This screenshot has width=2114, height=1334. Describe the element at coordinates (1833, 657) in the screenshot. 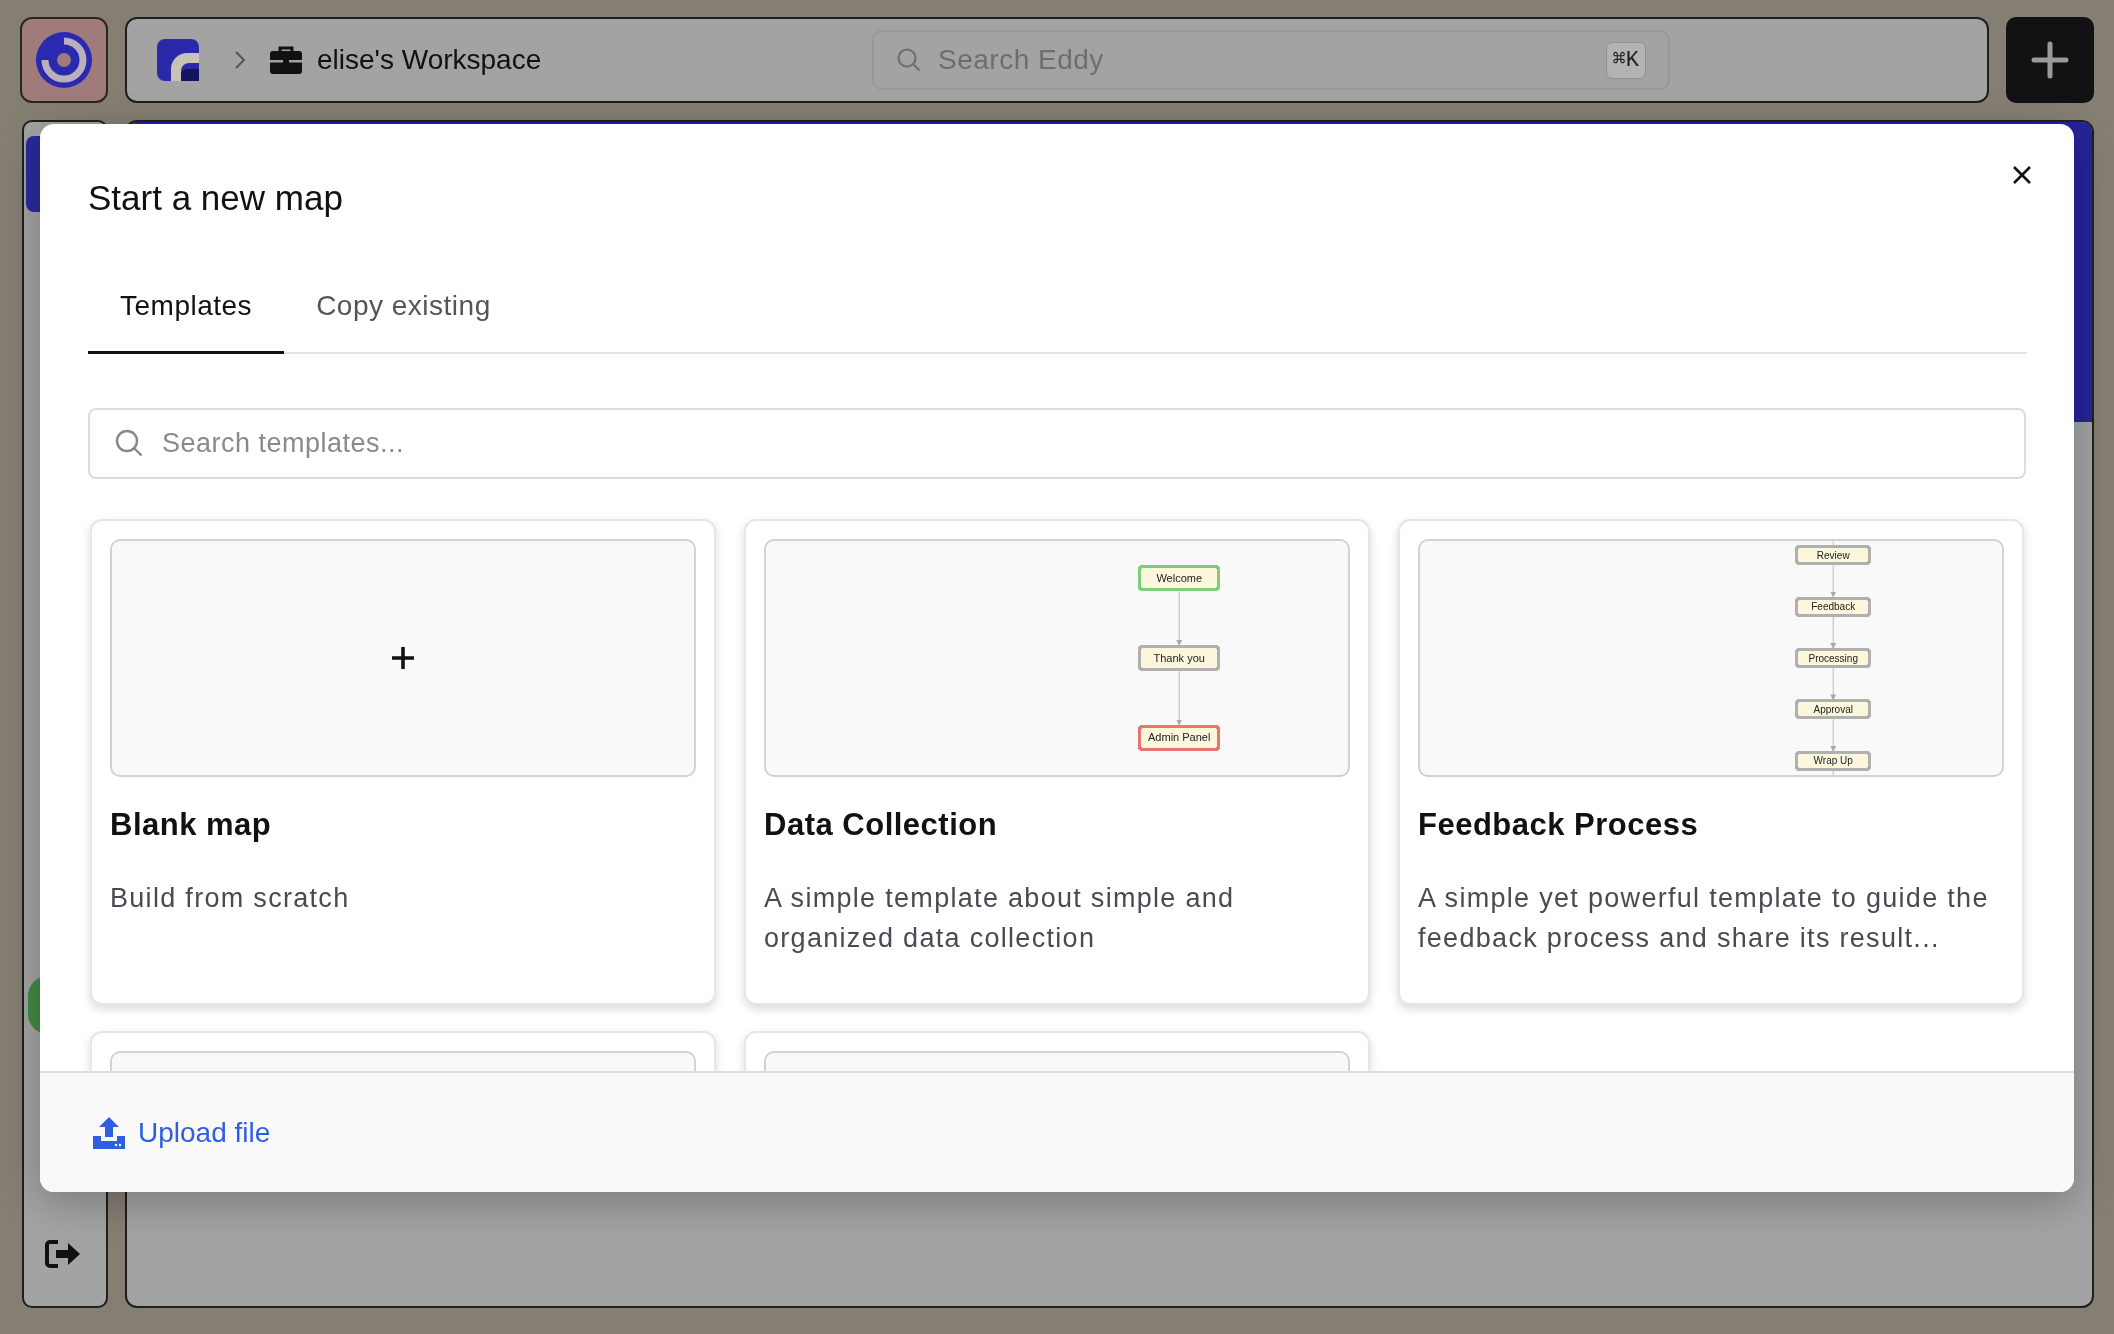

I see `flow-node: Processing` at that location.